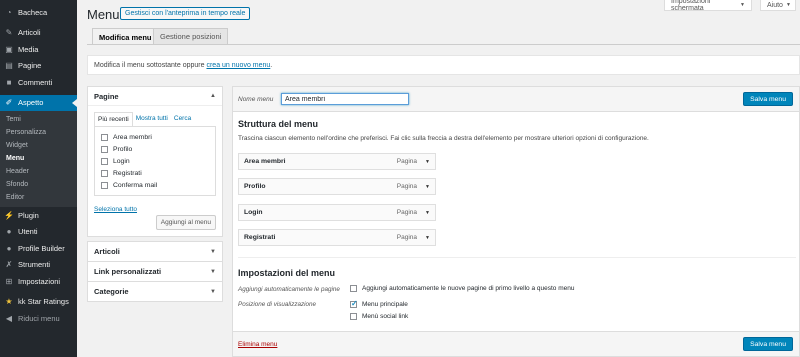 The height and width of the screenshot is (357, 800). What do you see at coordinates (337, 237) in the screenshot?
I see `menu-item: Registrati Pagina ▼` at bounding box center [337, 237].